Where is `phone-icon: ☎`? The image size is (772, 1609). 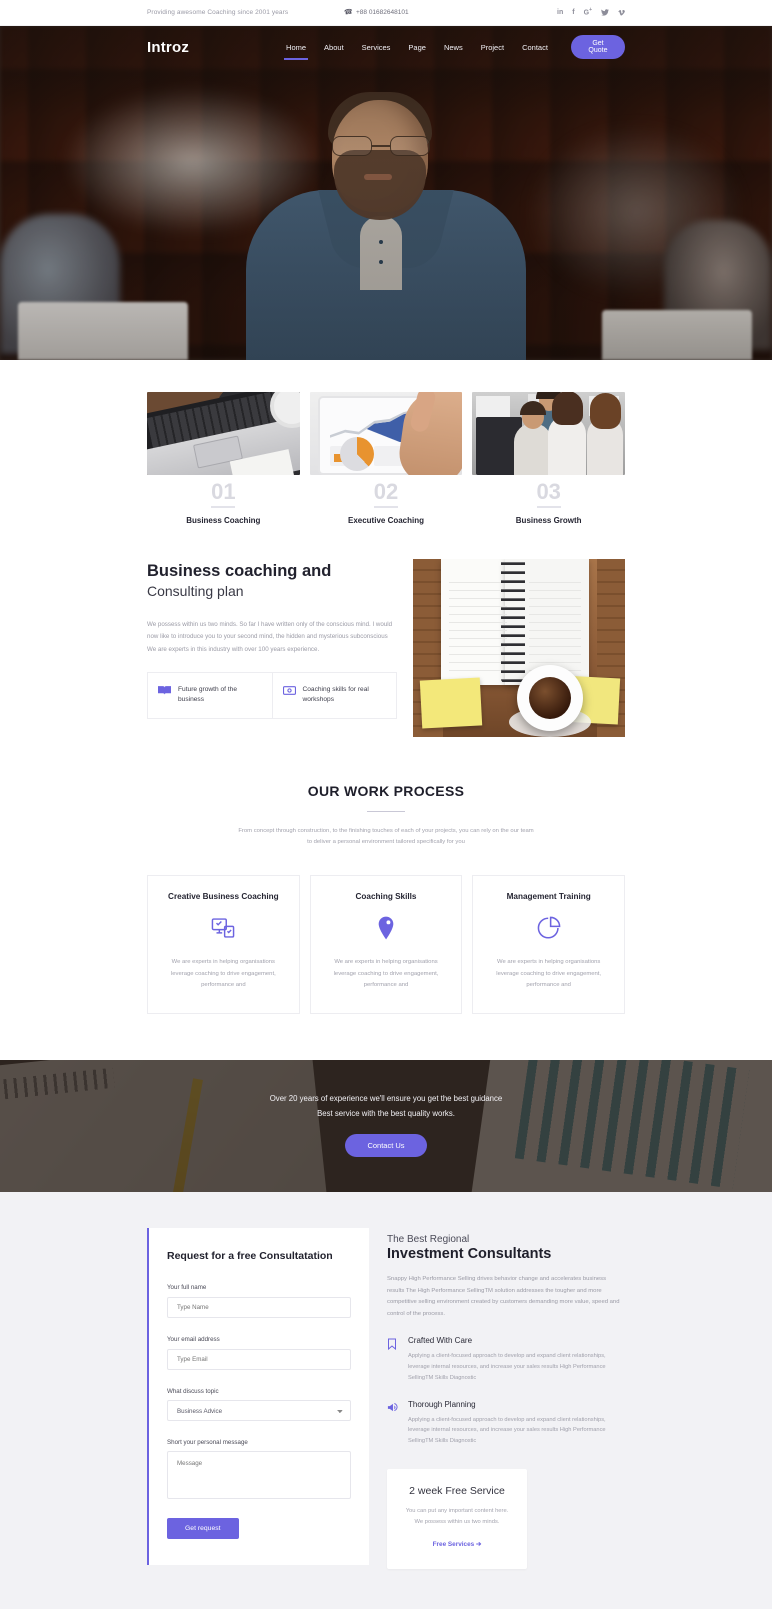 phone-icon: ☎ is located at coordinates (348, 13).